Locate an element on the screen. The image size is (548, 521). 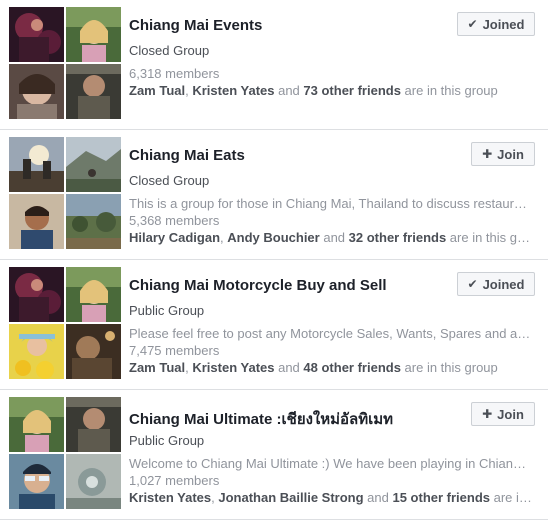
friend-name-link: Hilary Cadigan is located at coordinates (174, 237).